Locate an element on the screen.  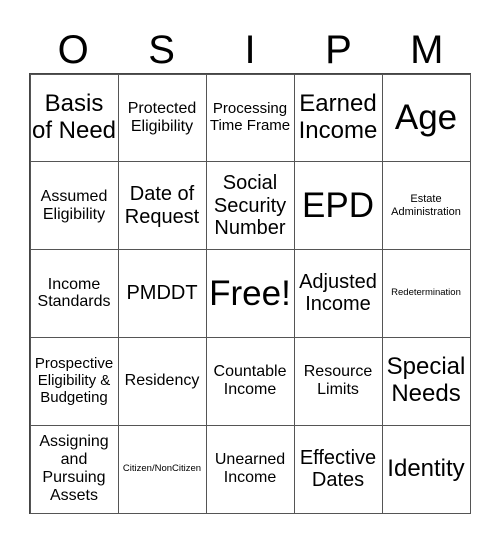
bingo-cell: EPD is located at coordinates (338, 206).